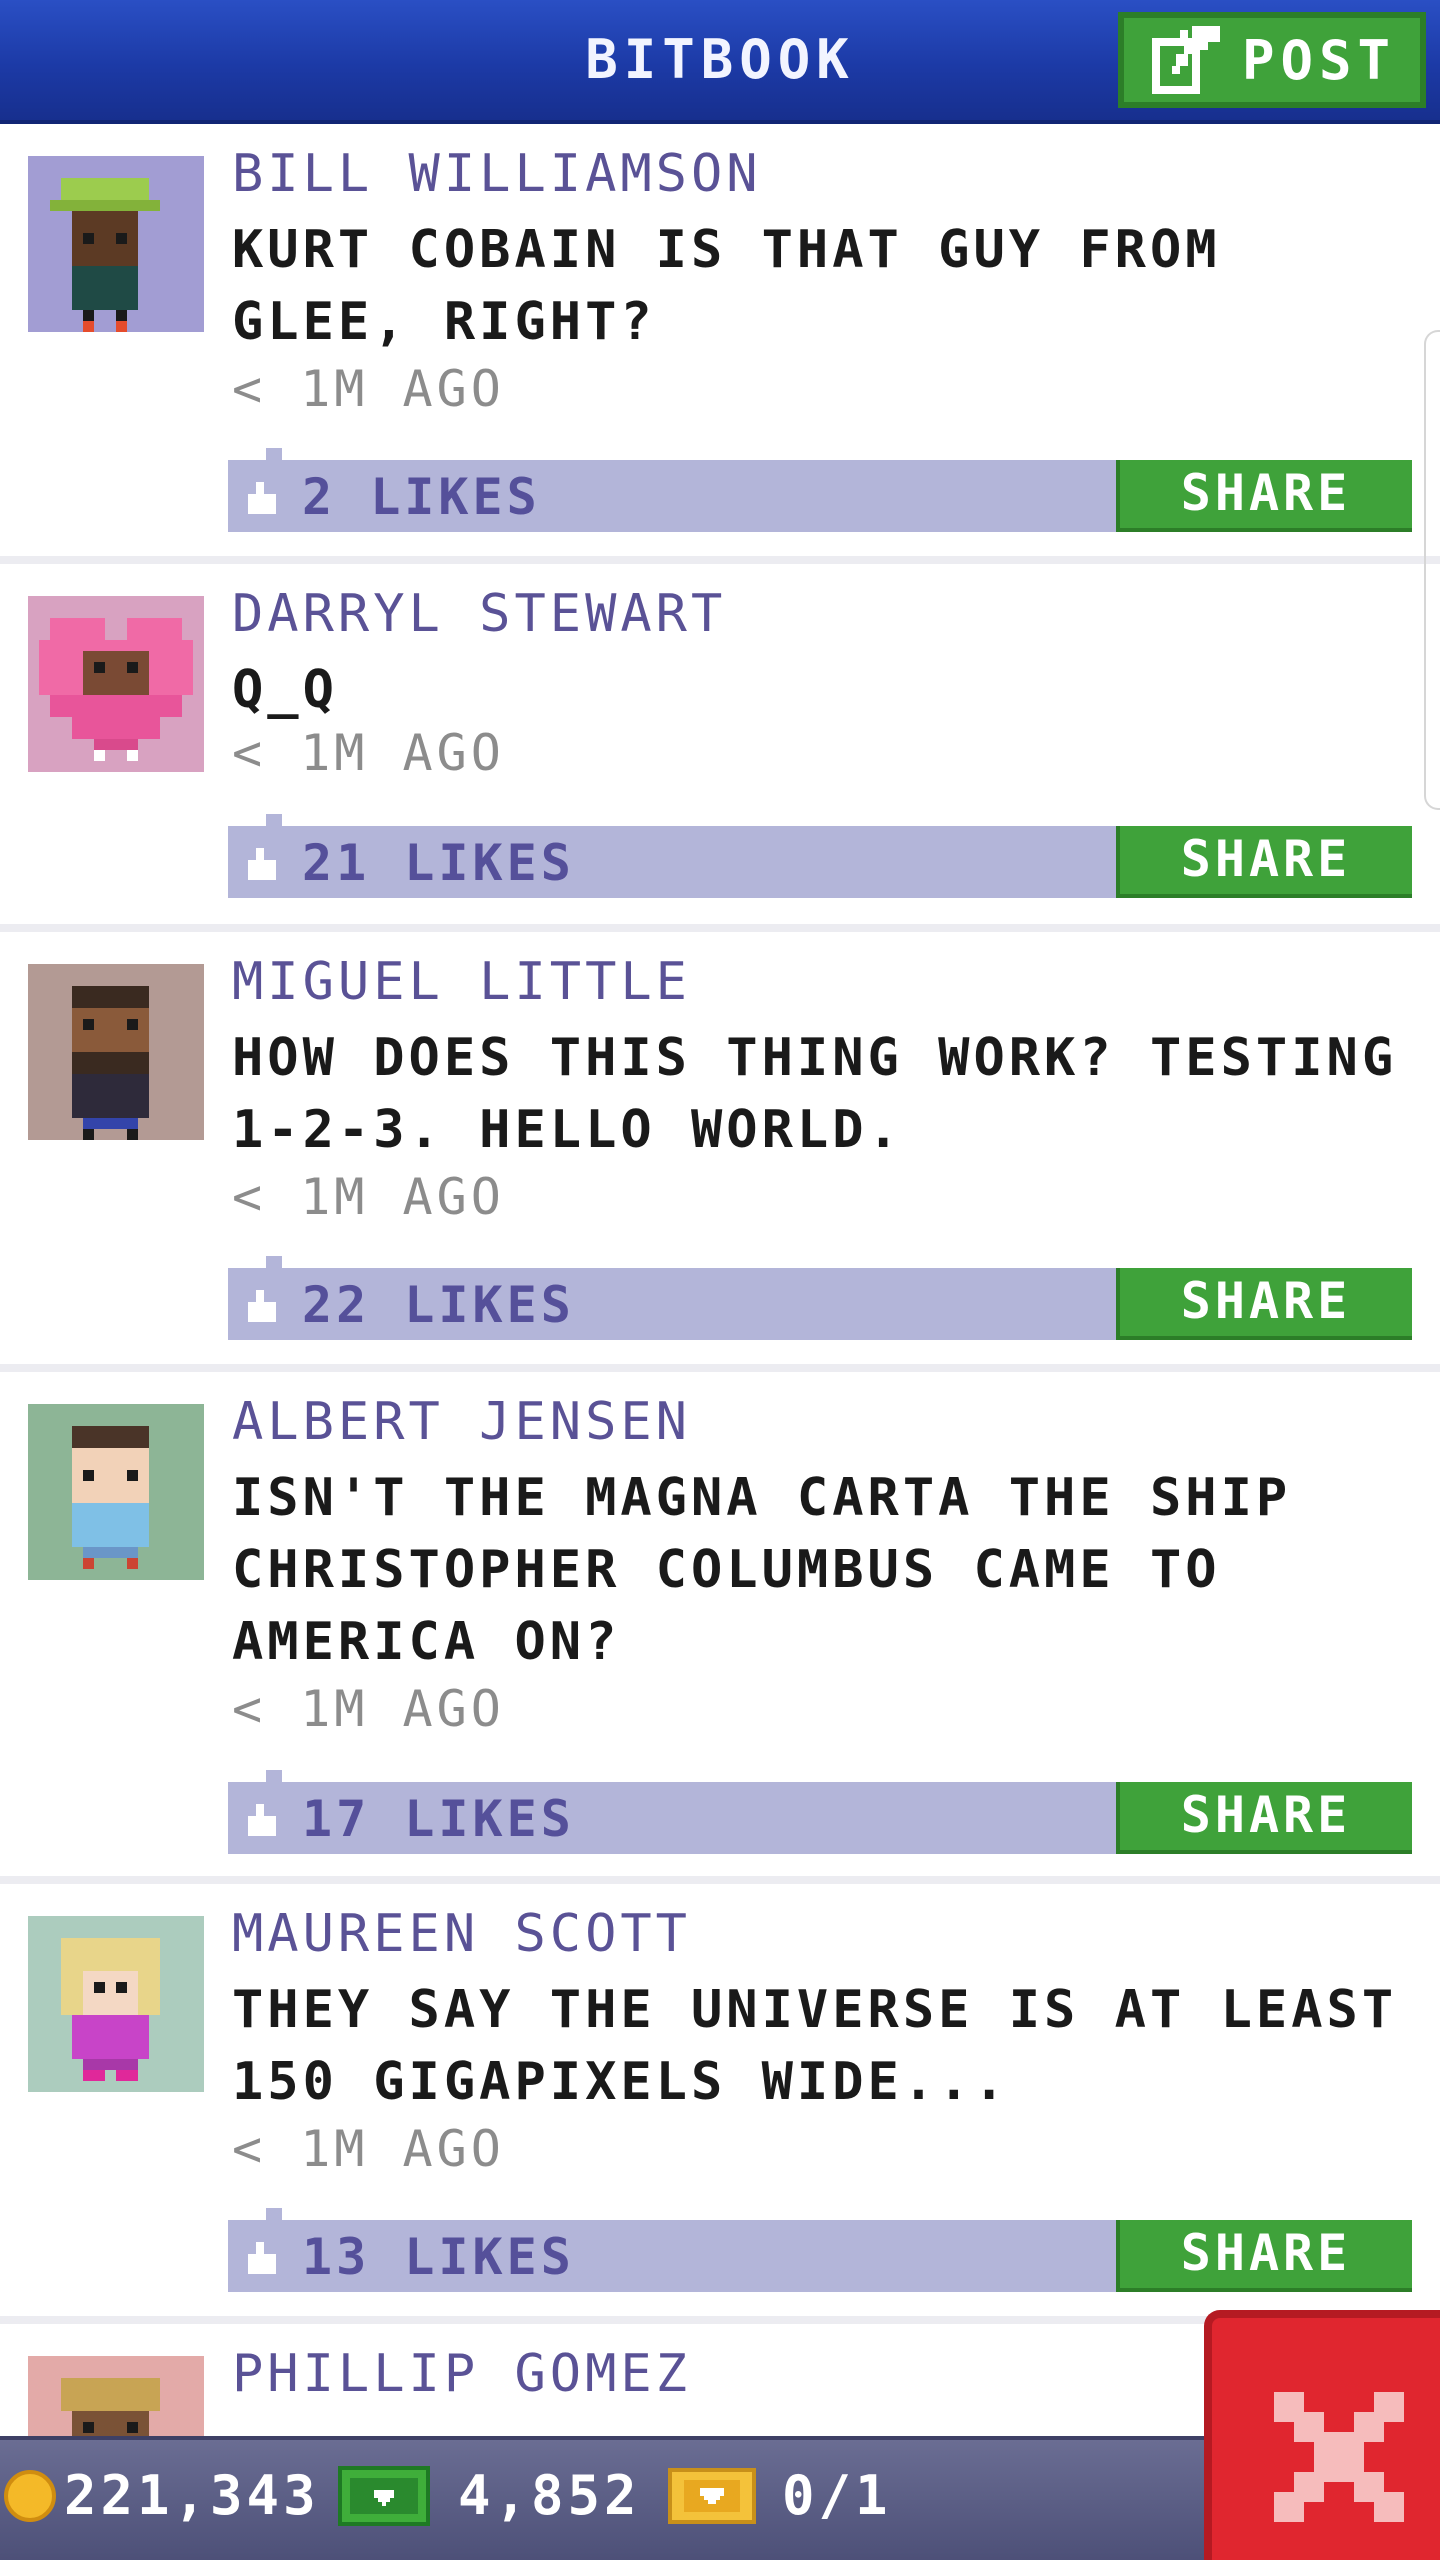 The height and width of the screenshot is (2560, 1440). What do you see at coordinates (820, 2250) in the screenshot?
I see `like-bar: 13 LIKES SHARE` at bounding box center [820, 2250].